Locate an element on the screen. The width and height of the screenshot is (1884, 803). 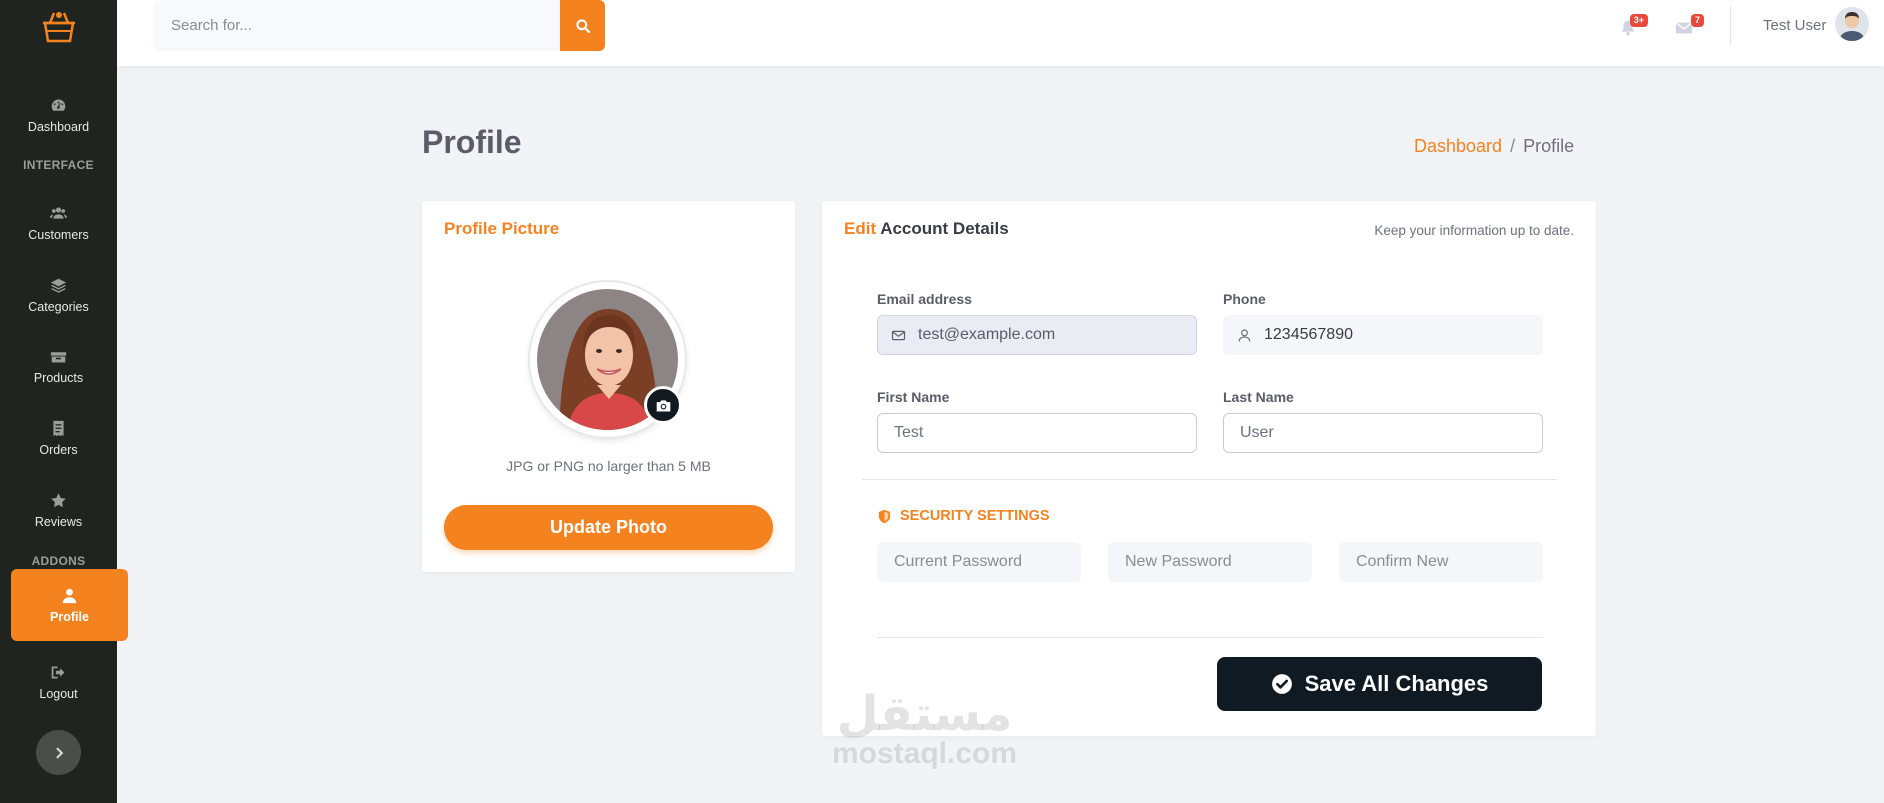
sidebar-heading-addons: ADDONS is located at coordinates (58, 561).